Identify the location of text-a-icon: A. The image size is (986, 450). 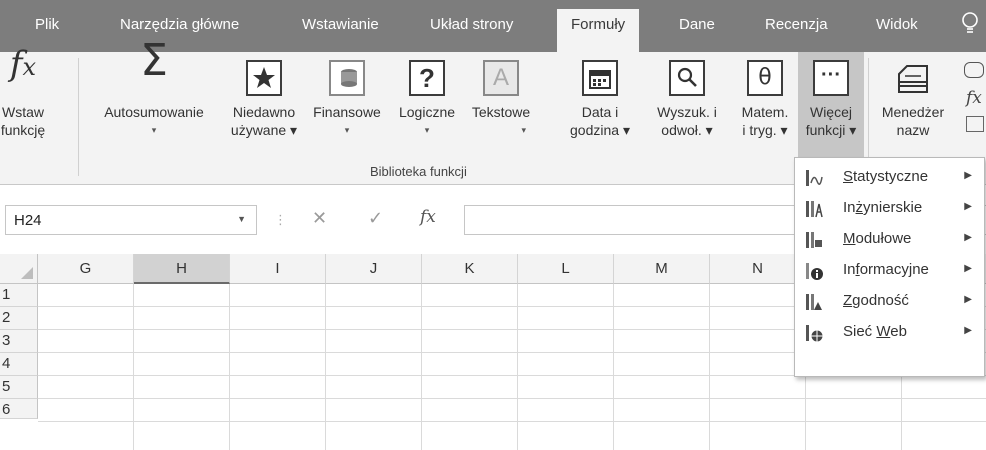
(501, 78).